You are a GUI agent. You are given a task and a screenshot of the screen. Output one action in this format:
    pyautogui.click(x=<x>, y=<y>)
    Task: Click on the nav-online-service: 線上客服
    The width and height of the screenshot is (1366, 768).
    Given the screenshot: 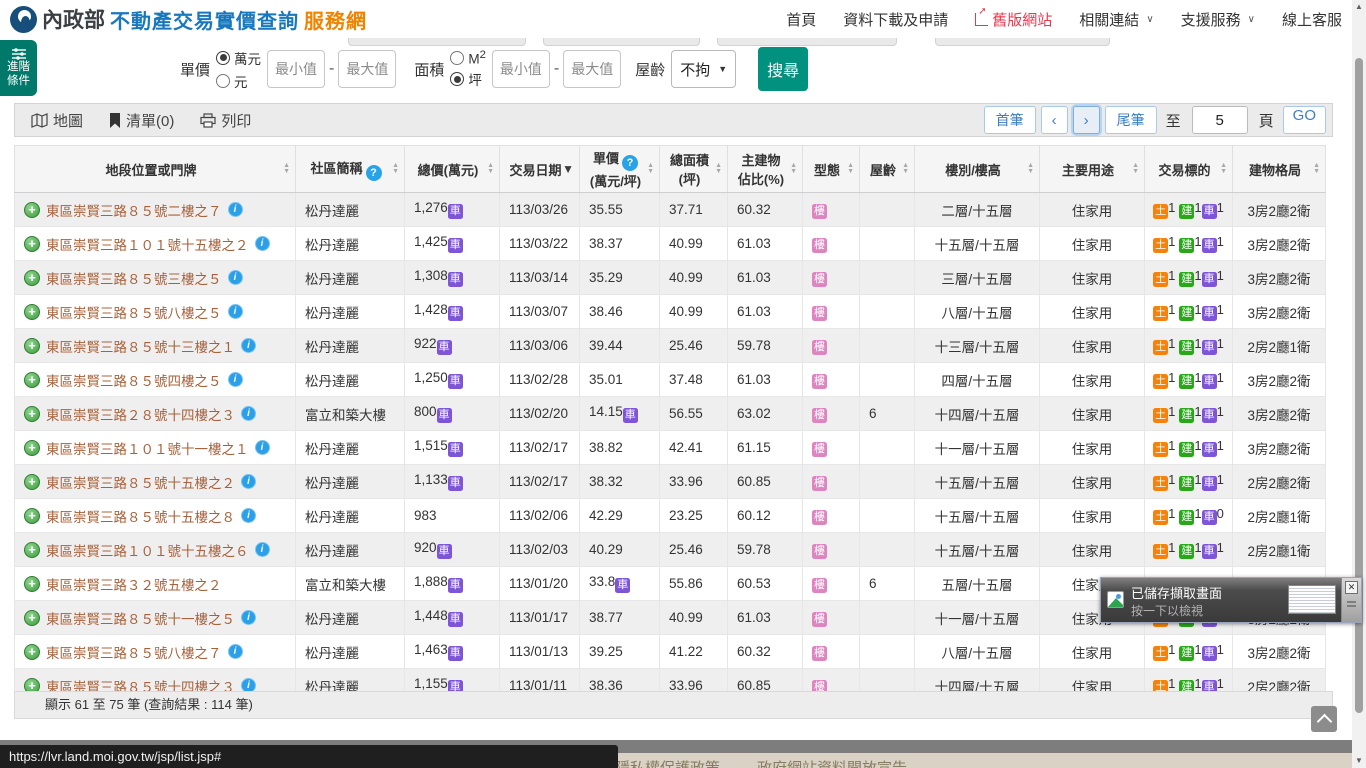 What is the action you would take?
    pyautogui.click(x=1312, y=19)
    